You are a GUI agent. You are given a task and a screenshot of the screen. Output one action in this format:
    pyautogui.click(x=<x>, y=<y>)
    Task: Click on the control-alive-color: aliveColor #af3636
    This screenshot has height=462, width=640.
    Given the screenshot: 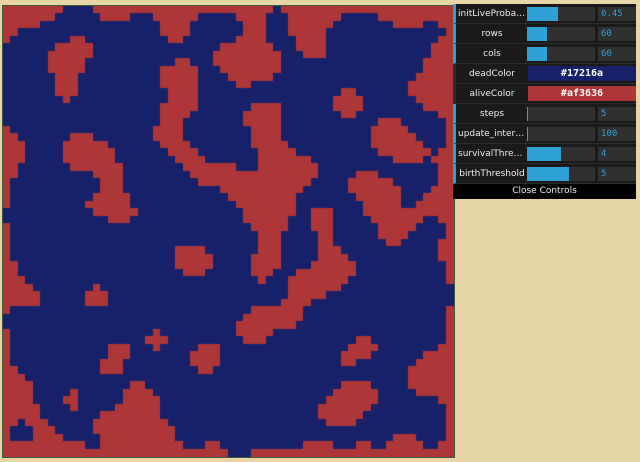 What is the action you would take?
    pyautogui.click(x=544, y=94)
    